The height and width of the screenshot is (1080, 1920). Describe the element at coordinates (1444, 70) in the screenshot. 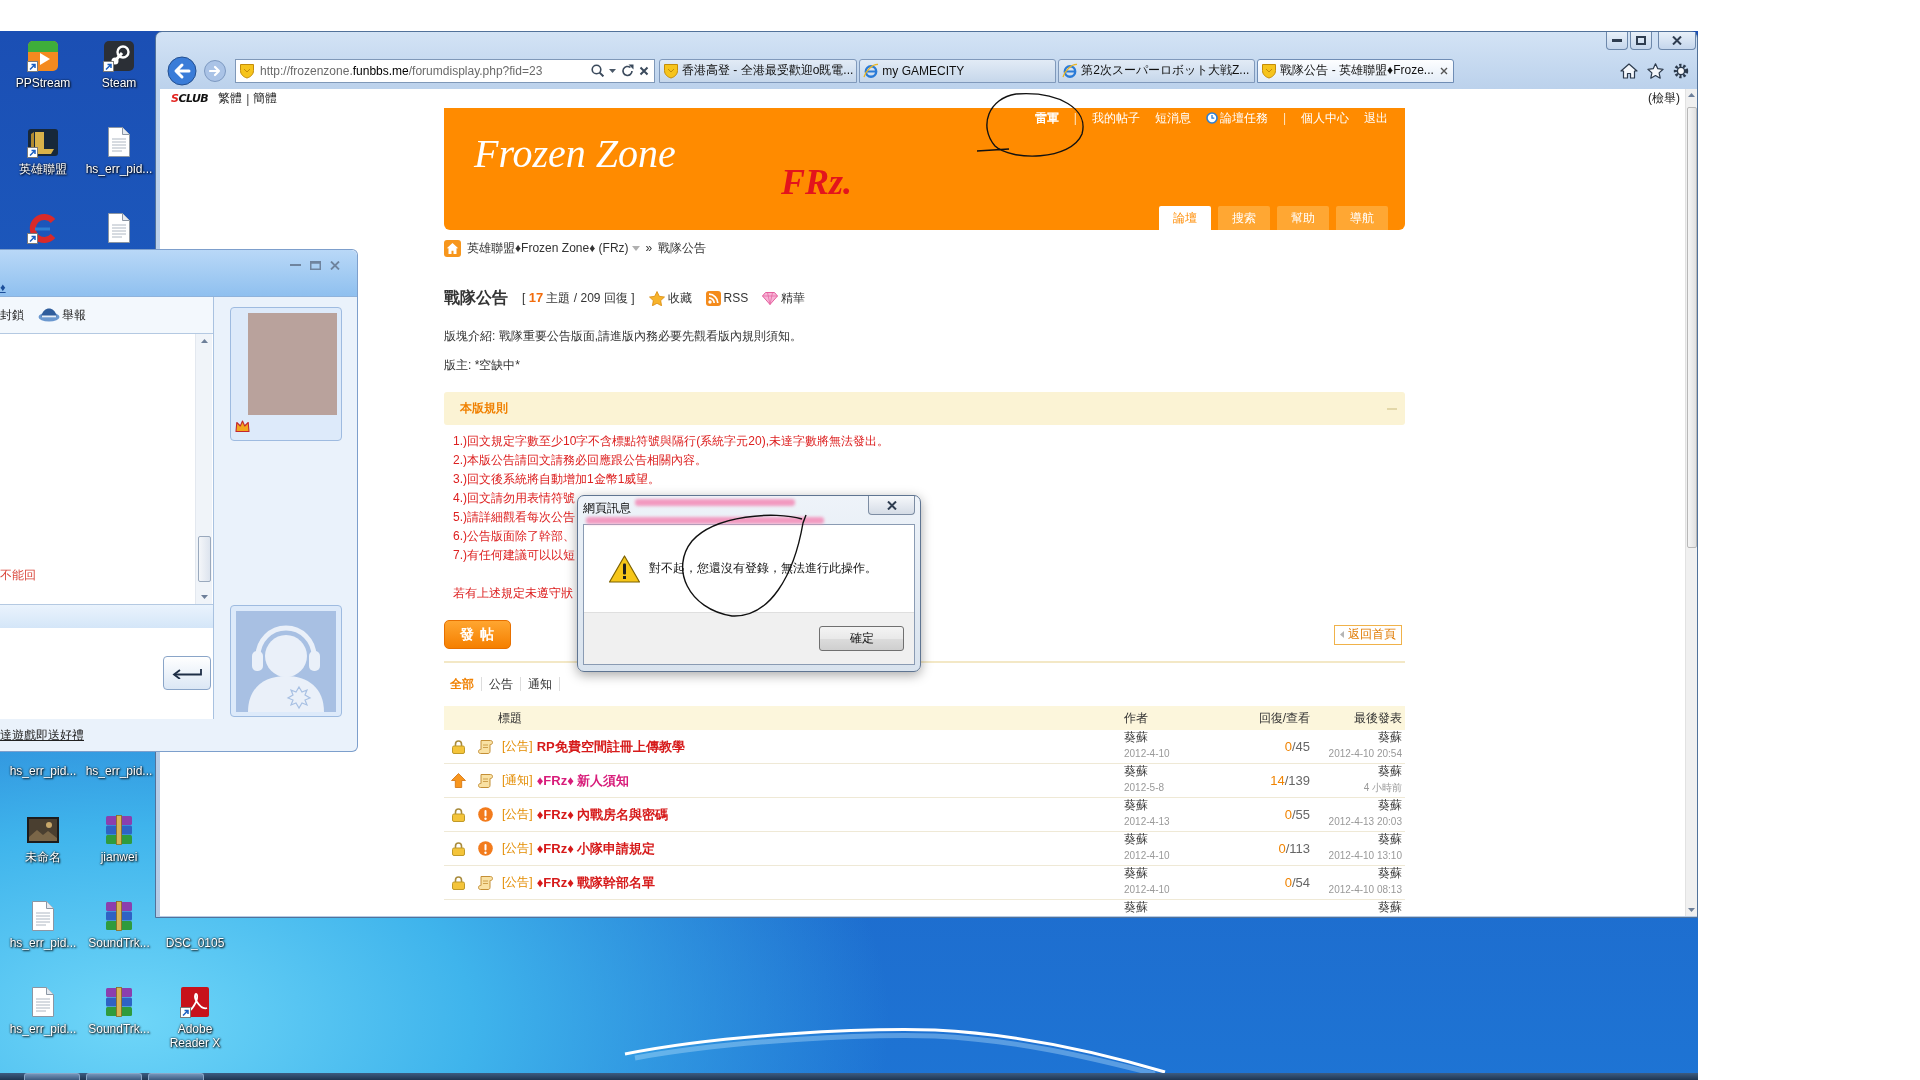

I see `close-icon` at that location.